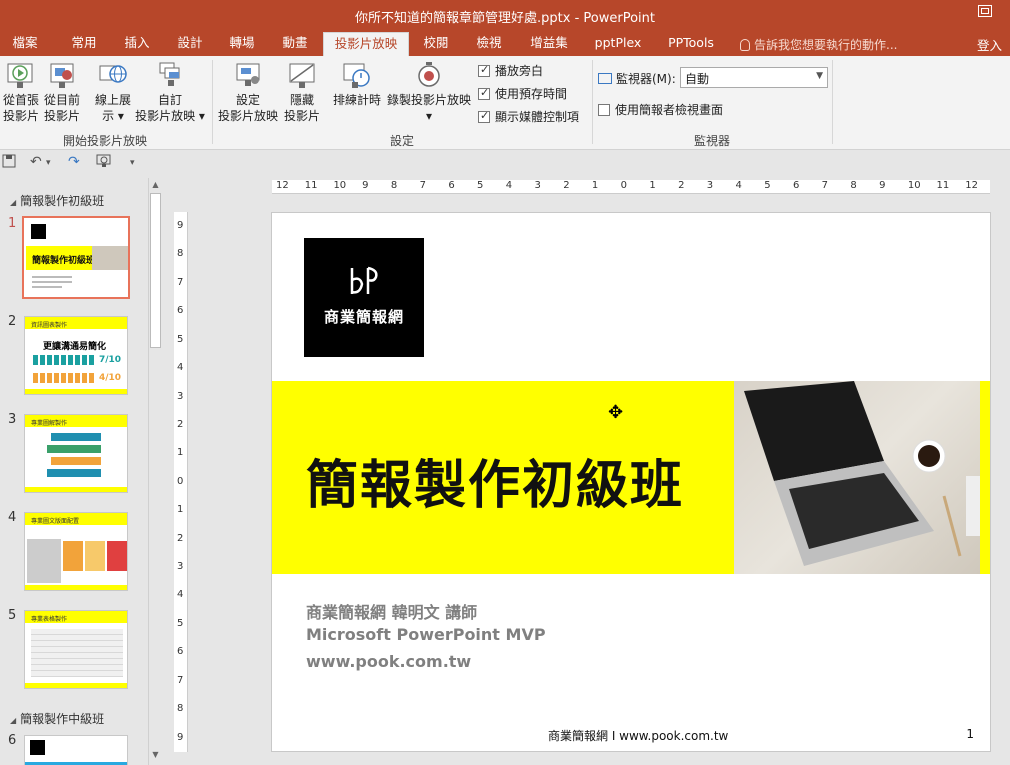 This screenshot has height=765, width=1010. What do you see at coordinates (48, 163) in the screenshot?
I see `undo-dropdown-icon: ▾` at bounding box center [48, 163].